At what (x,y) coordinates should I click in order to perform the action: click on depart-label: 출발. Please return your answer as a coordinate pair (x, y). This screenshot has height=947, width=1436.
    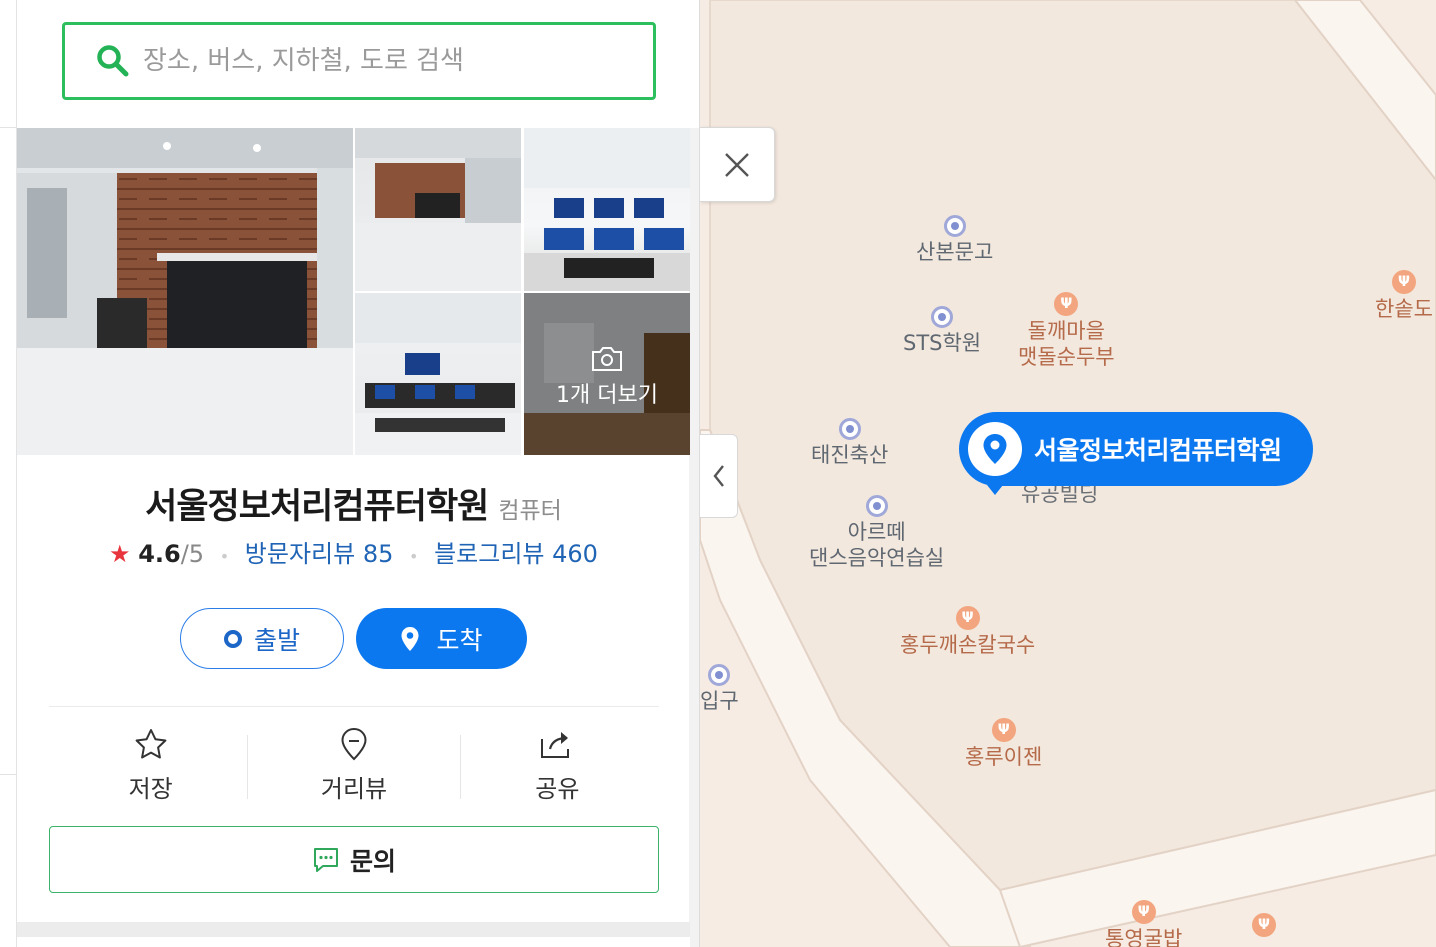
    Looking at the image, I should click on (276, 640).